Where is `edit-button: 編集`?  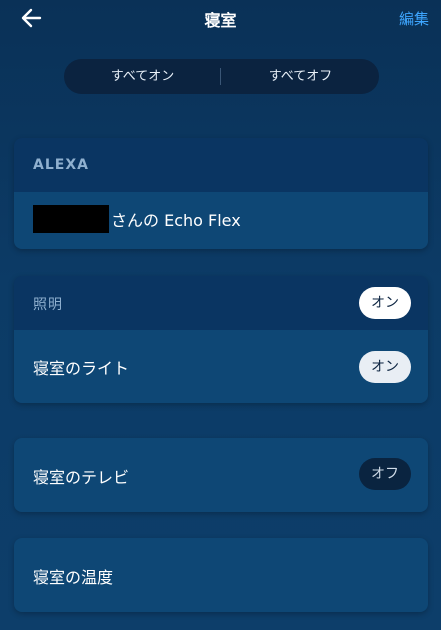 edit-button: 編集 is located at coordinates (414, 18).